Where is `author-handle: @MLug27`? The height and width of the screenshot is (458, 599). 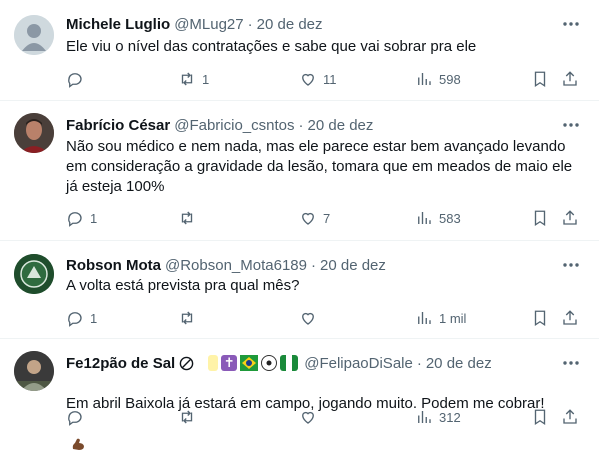 author-handle: @MLug27 is located at coordinates (208, 24).